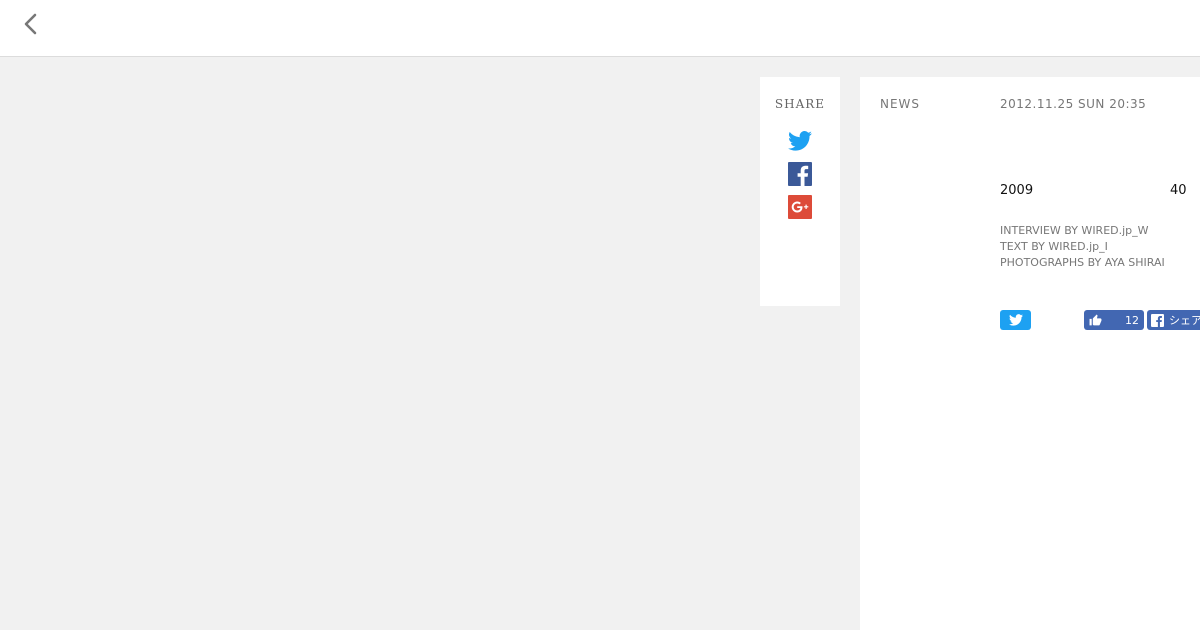 This screenshot has width=1200, height=630. What do you see at coordinates (600, 28) in the screenshot?
I see `top-bar` at bounding box center [600, 28].